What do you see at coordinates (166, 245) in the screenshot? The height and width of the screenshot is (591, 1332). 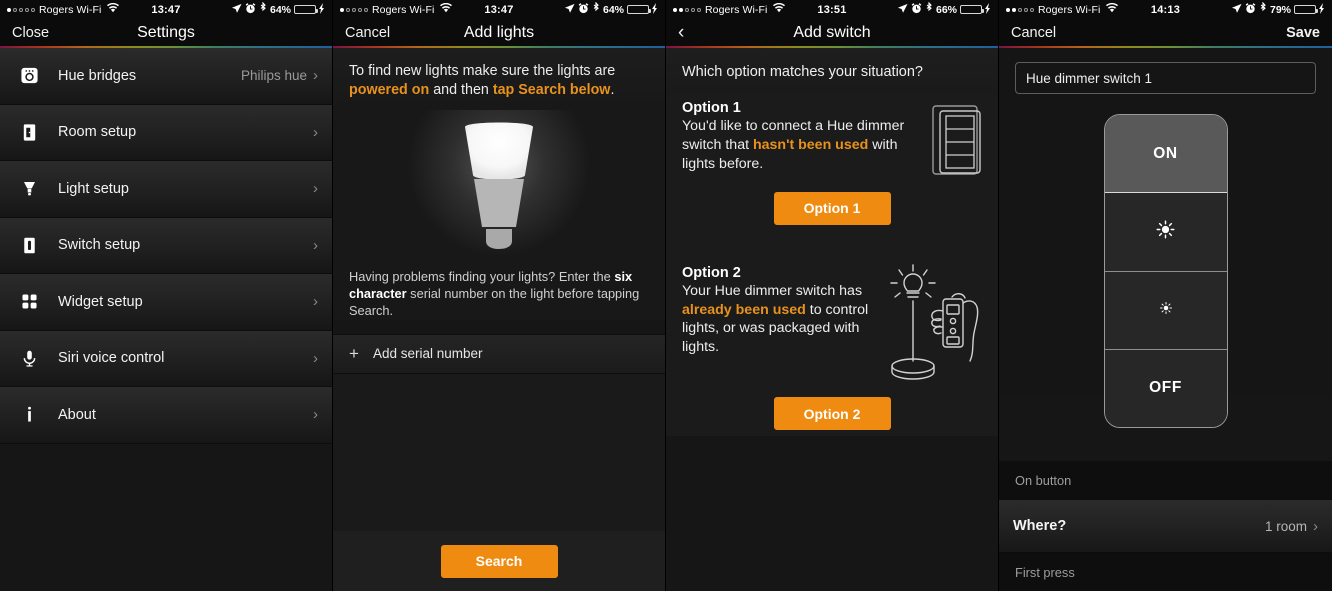 I see `sidebar-item-switch-setup: Switch setup ›` at bounding box center [166, 245].